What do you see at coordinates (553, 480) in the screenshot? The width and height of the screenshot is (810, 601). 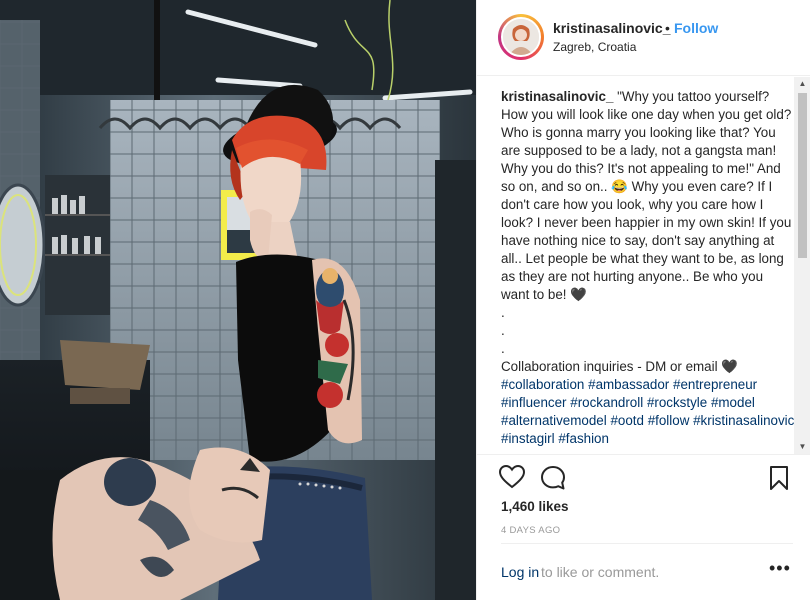 I see `comment-bubble-icon` at bounding box center [553, 480].